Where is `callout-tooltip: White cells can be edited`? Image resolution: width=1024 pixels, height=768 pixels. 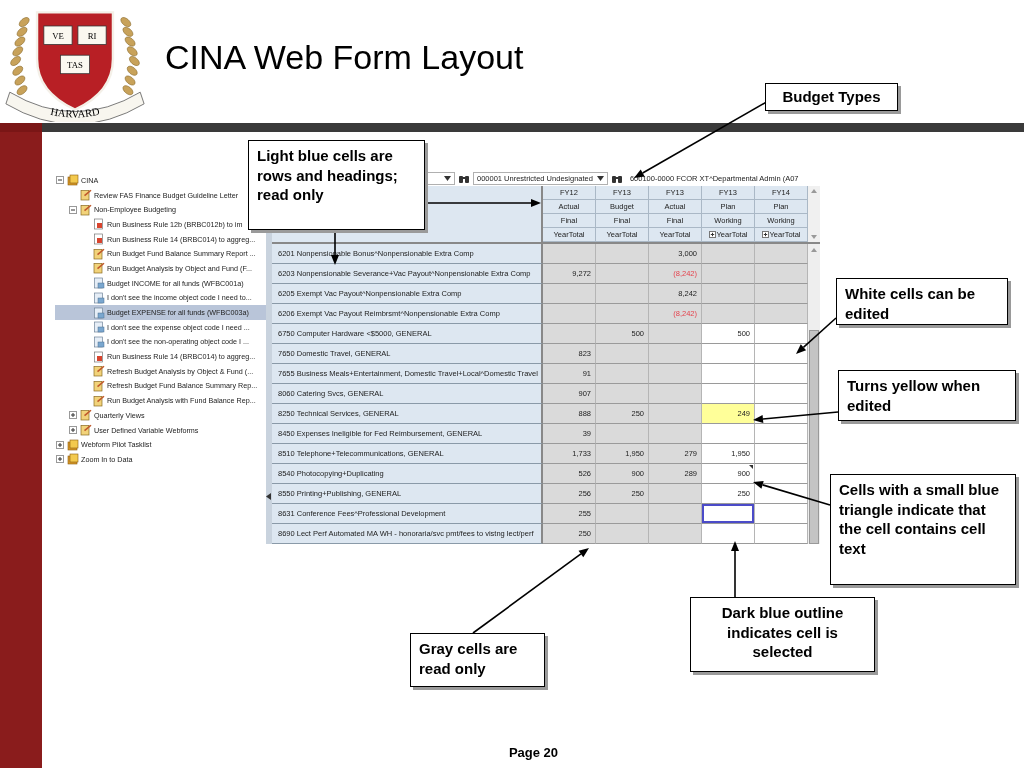
callout-tooltip: White cells can be edited is located at coordinates (922, 301).